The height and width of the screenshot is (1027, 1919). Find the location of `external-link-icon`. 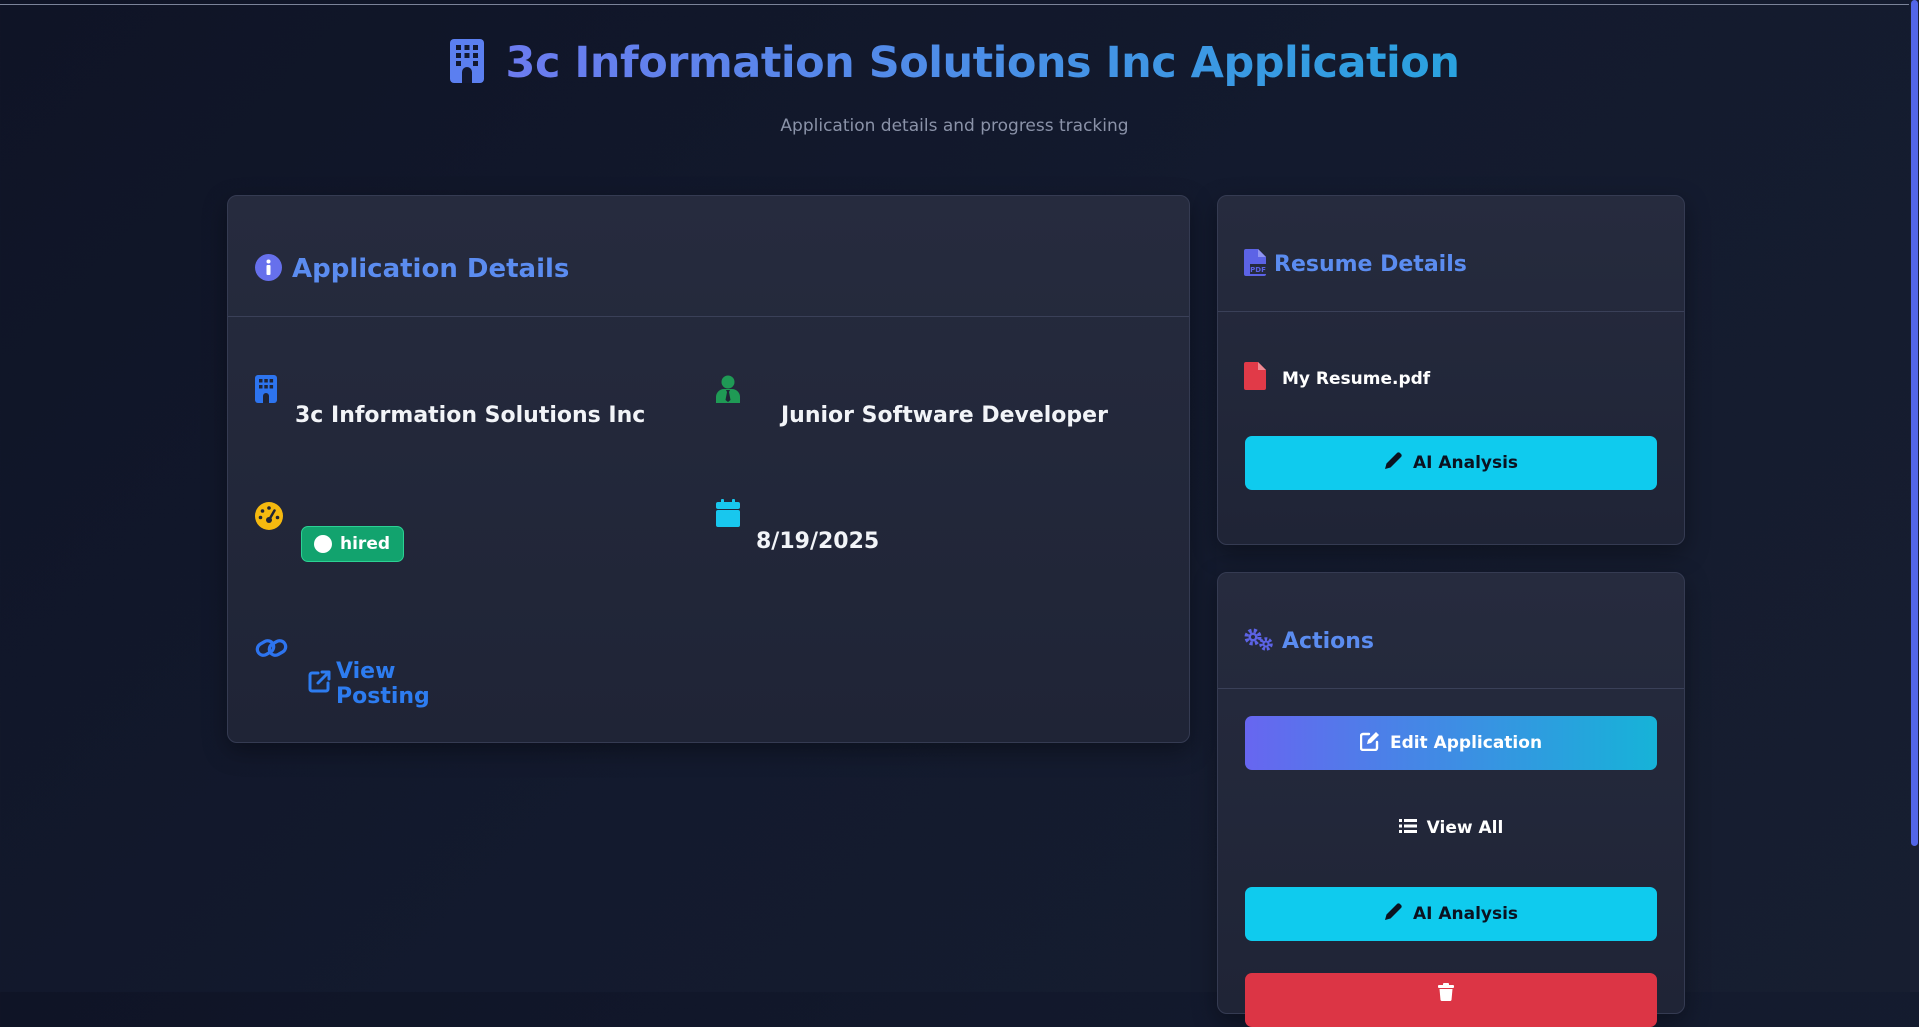

external-link-icon is located at coordinates (319, 684).